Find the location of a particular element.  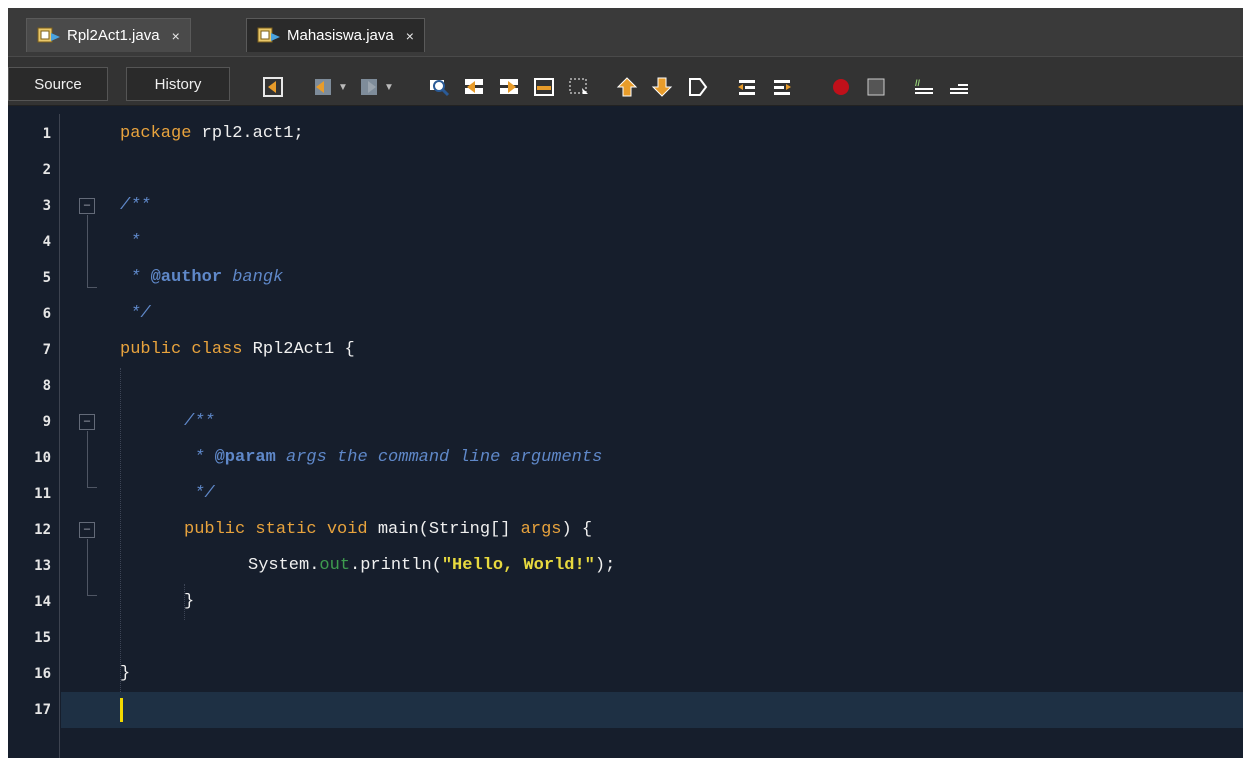

identifier: rpl2.act1; is located at coordinates (247, 133).